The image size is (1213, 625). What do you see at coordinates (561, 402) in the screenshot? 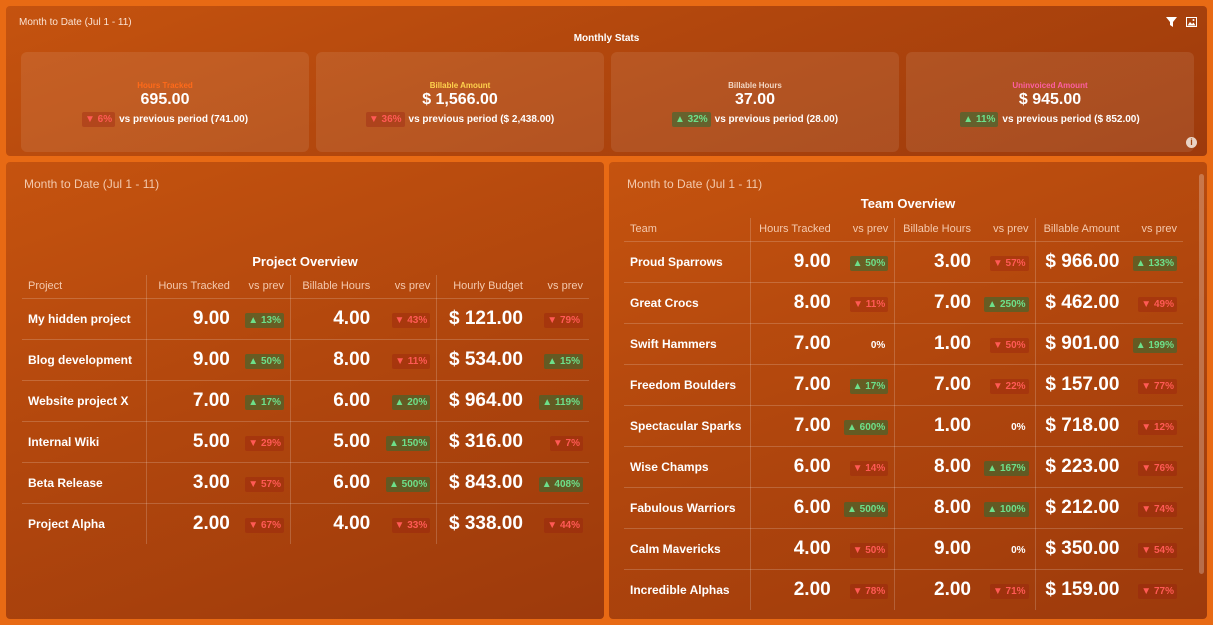
I see `delta-badge: ▲ 119%` at bounding box center [561, 402].